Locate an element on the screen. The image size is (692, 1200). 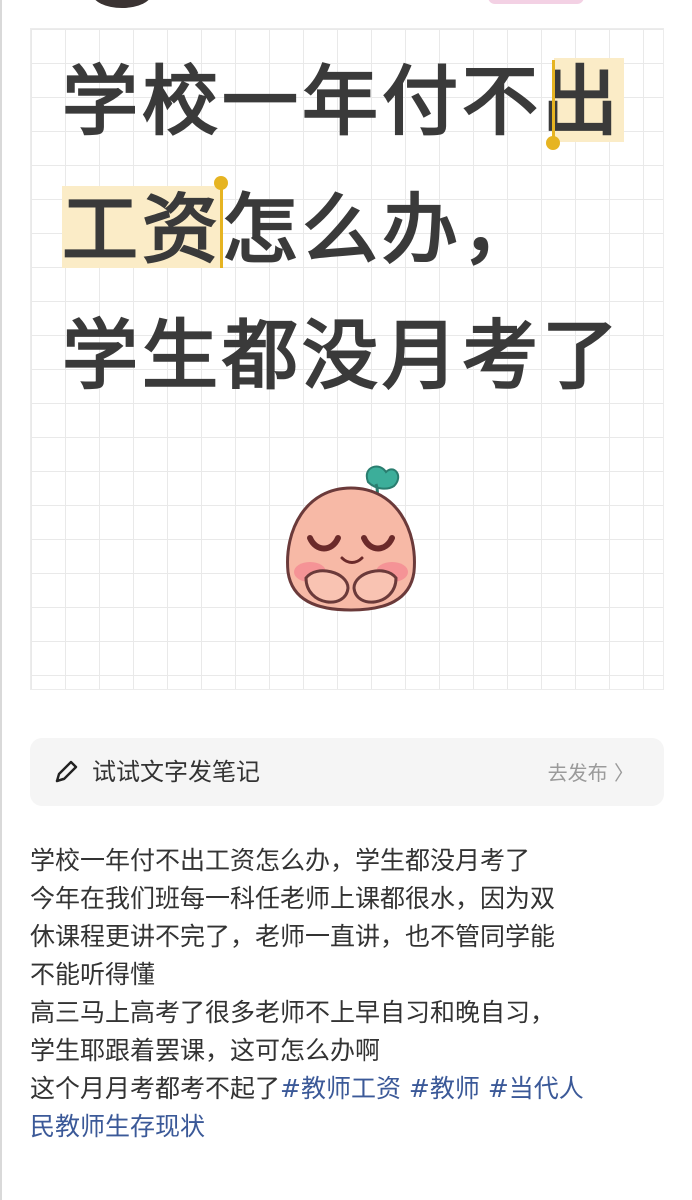
hashtag-continuation: 民教师生存现状 is located at coordinates (348, 1127).